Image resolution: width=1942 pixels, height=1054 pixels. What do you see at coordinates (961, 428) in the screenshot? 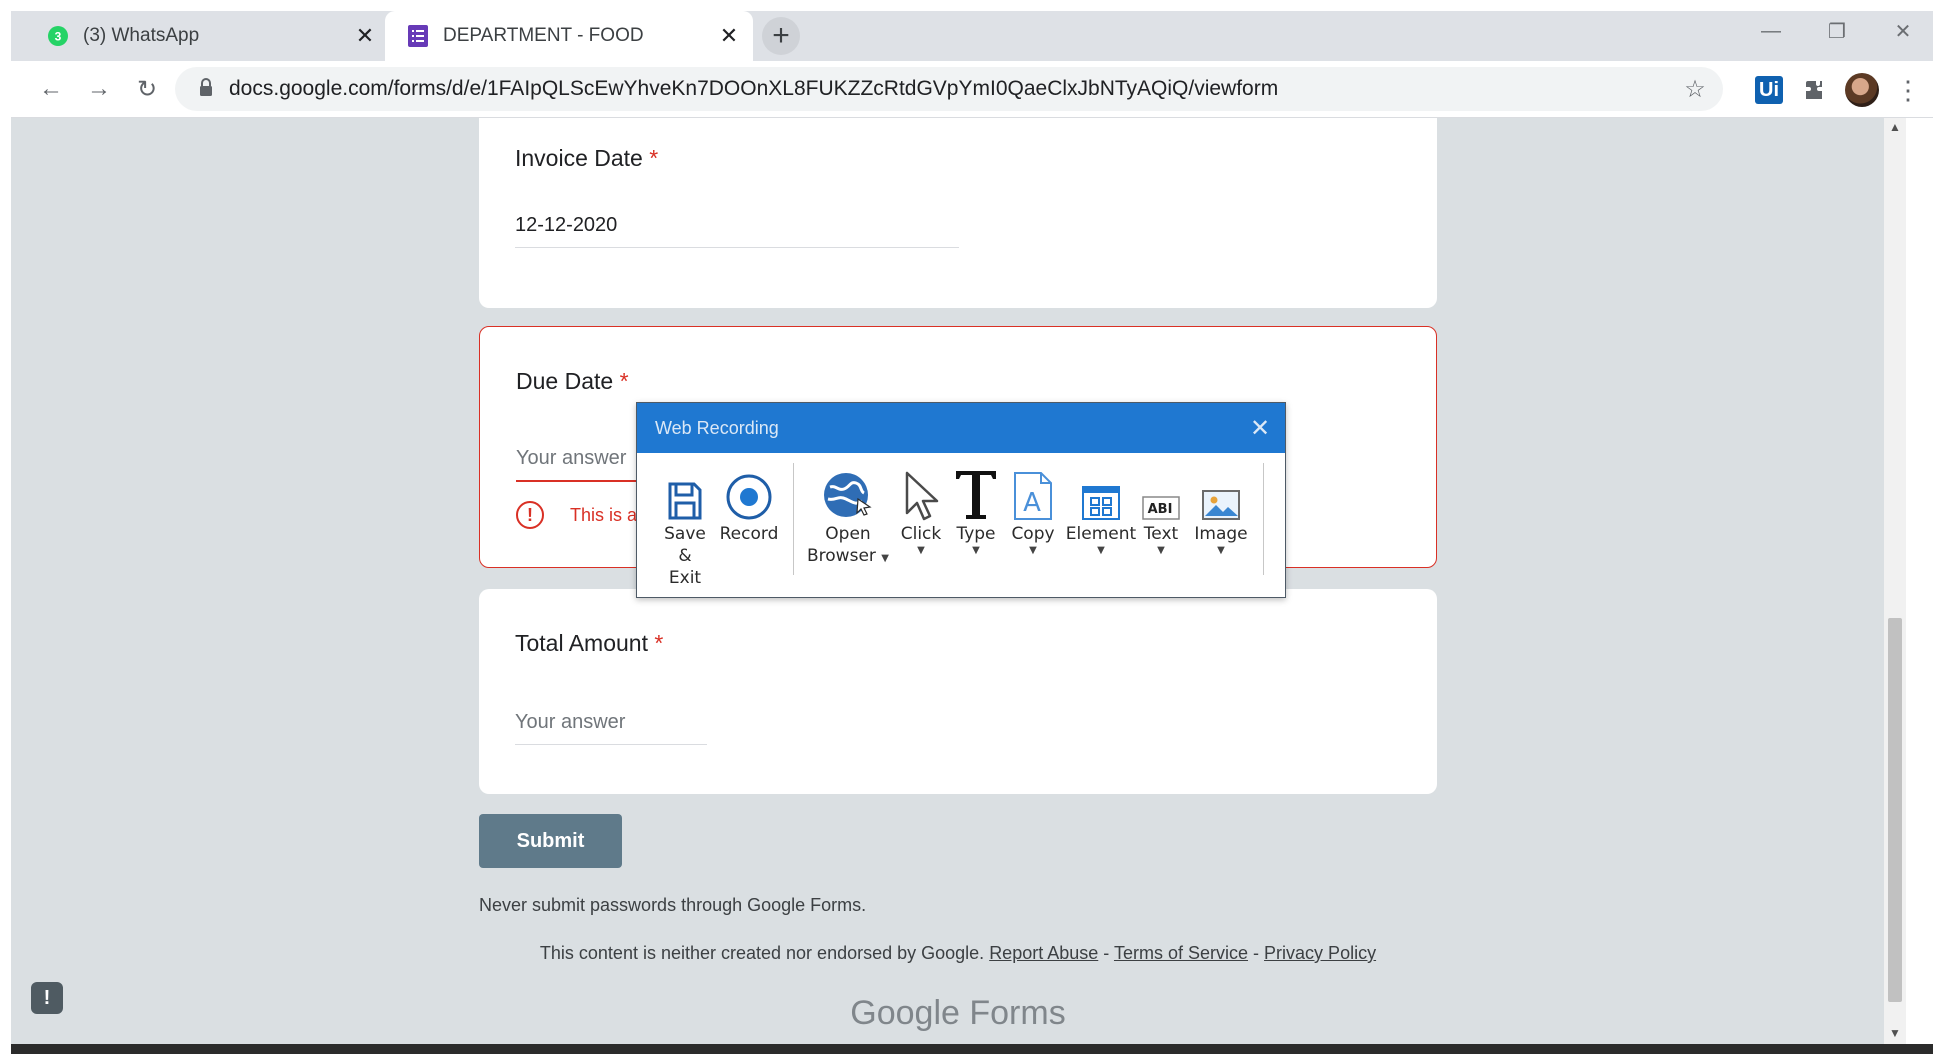
I see `recorder-titlebar: Web Recording ✕` at bounding box center [961, 428].